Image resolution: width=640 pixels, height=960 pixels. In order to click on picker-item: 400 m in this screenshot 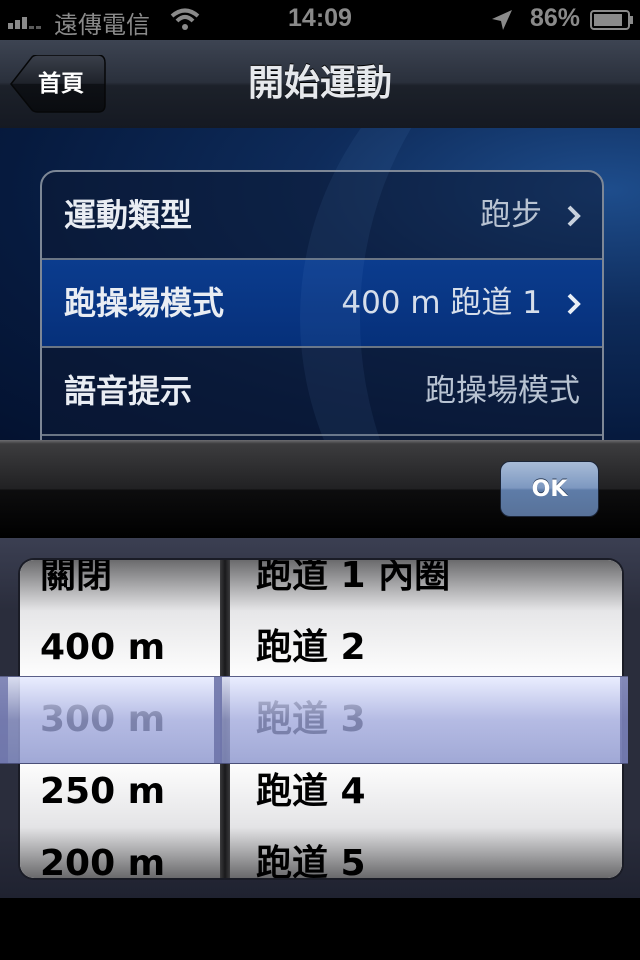, I will do `click(102, 648)`.